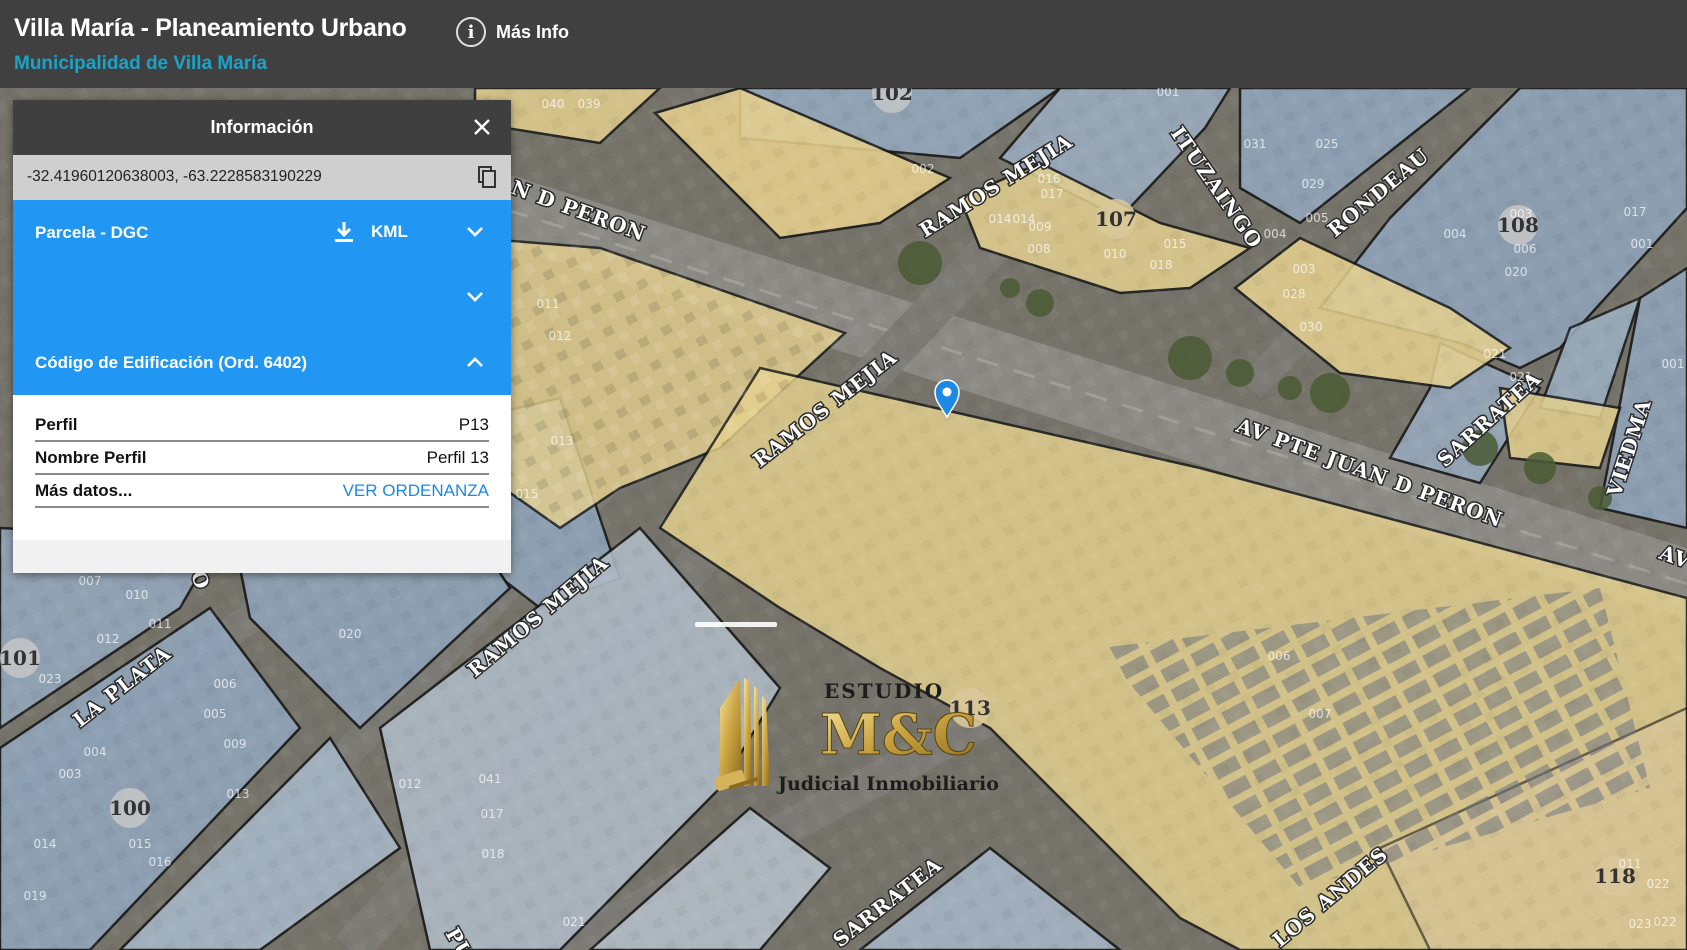 Image resolution: width=1687 pixels, height=950 pixels. Describe the element at coordinates (140, 64) in the screenshot. I see `app-subtitle: Municipalidad de Villa María` at that location.